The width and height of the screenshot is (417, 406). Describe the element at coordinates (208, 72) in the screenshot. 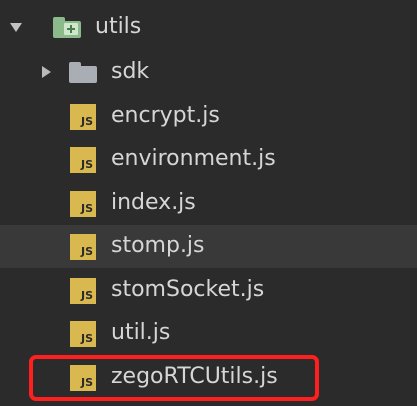

I see `tree-folder-sdk: sdk` at that location.